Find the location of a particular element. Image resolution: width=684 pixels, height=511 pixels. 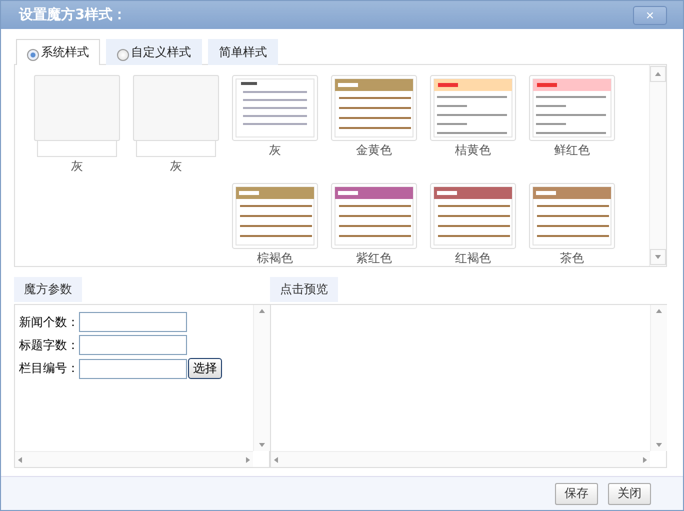

dialog-button: 保存 is located at coordinates (576, 493).